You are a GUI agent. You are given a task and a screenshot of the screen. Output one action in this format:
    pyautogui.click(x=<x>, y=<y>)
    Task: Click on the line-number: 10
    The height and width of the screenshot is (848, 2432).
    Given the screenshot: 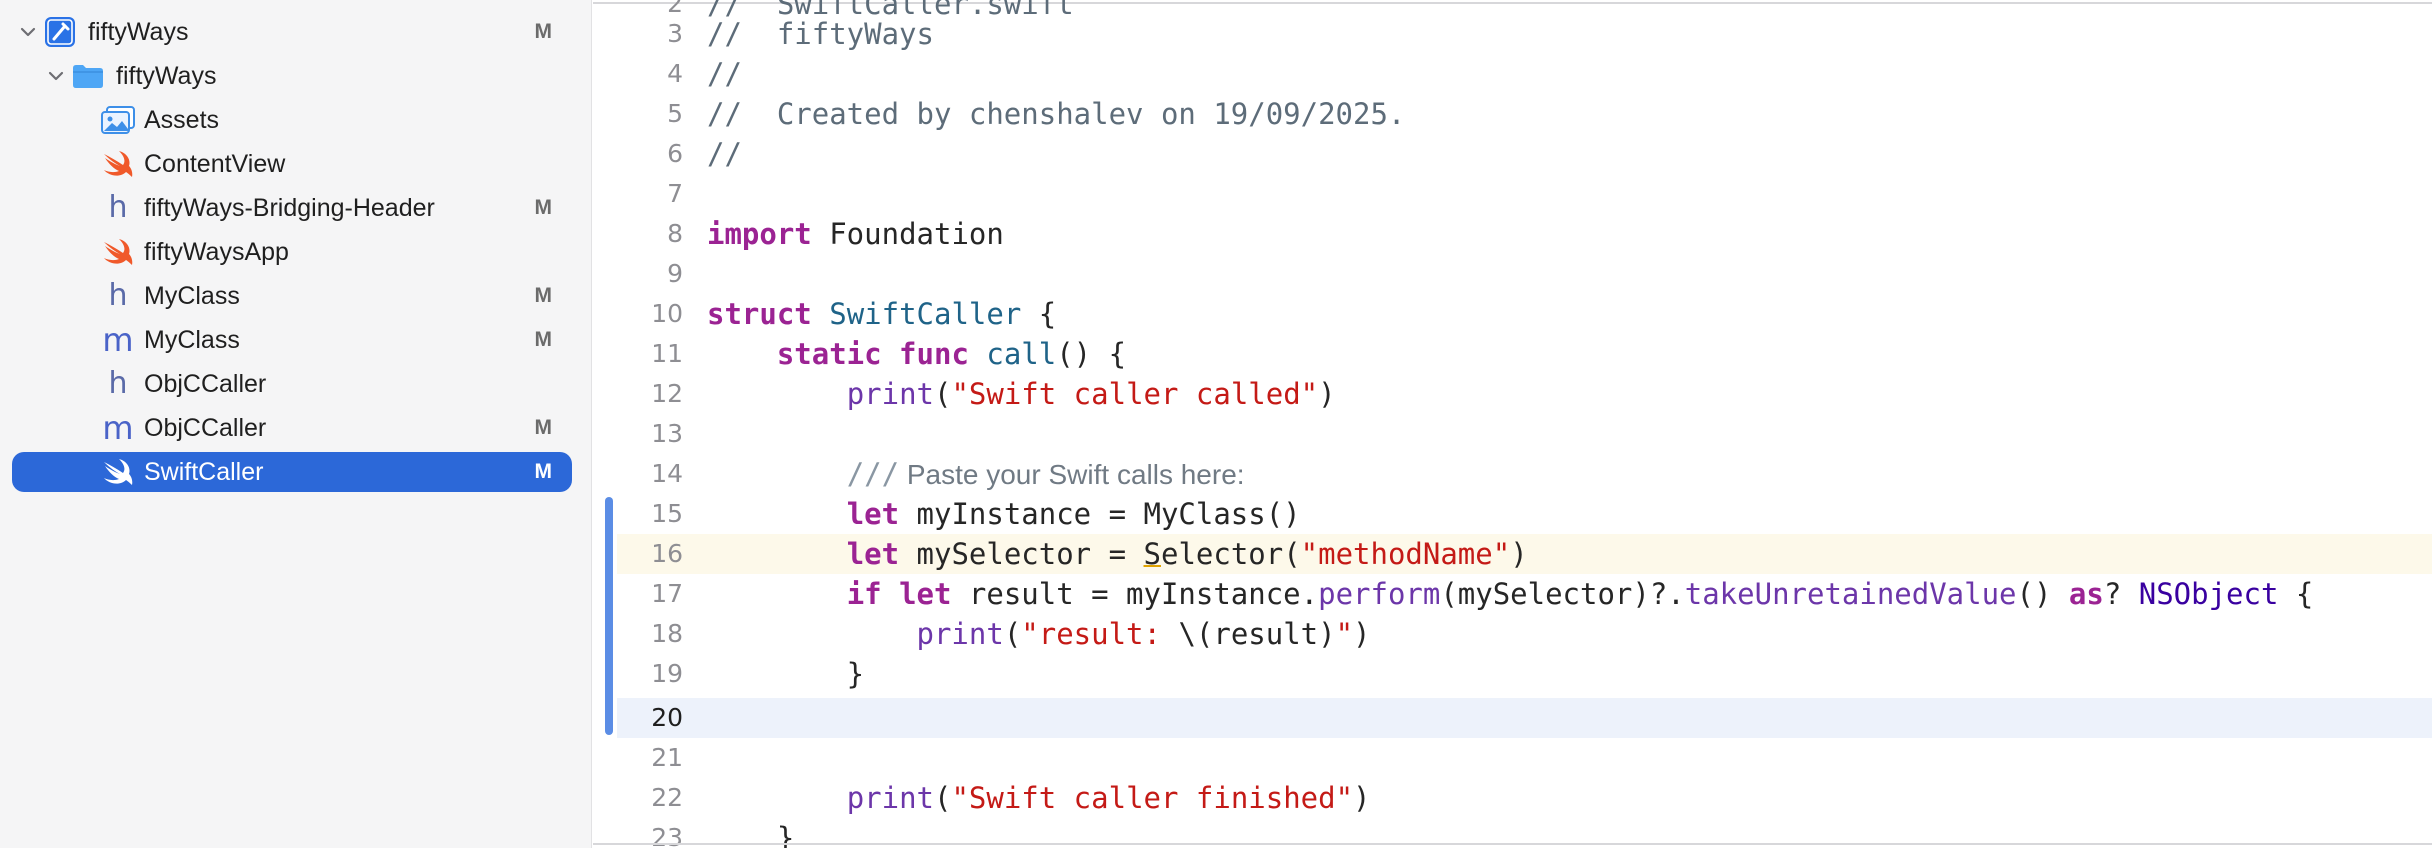 What is the action you would take?
    pyautogui.click(x=667, y=313)
    